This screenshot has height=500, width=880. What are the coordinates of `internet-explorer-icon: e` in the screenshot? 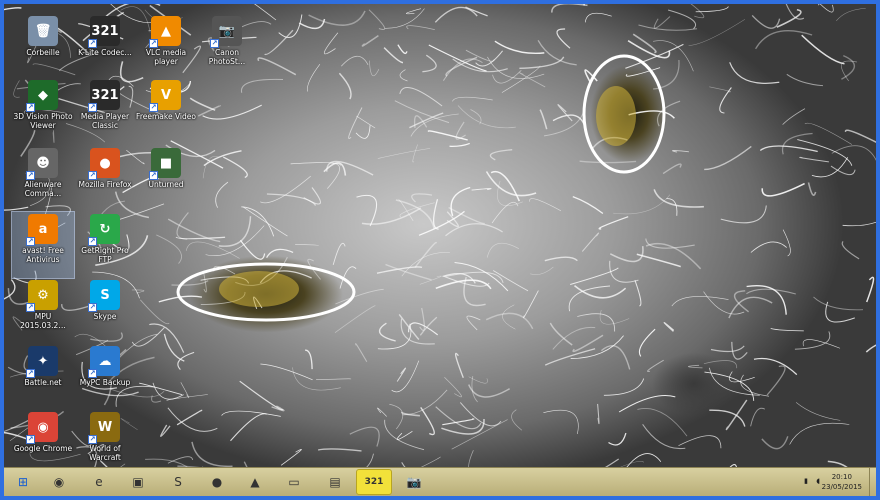 It's located at (99, 482).